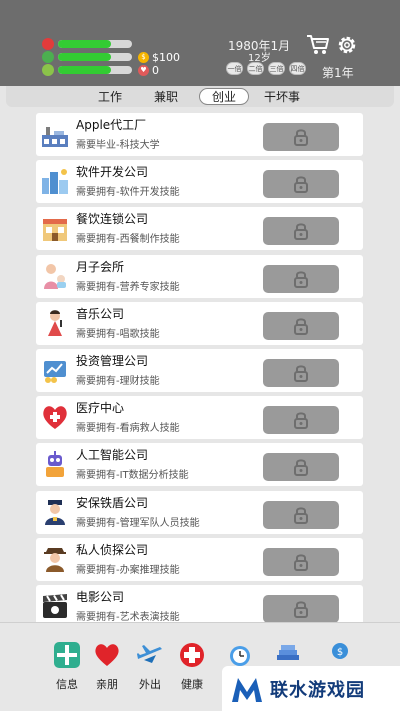  What do you see at coordinates (282, 96) in the screenshot?
I see `tab-bad-deeds: 干坏事` at bounding box center [282, 96].